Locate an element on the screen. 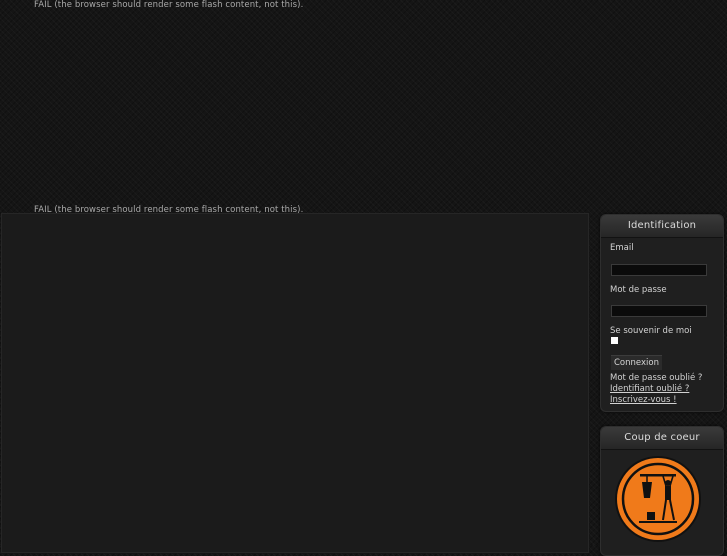 This screenshot has height=556, width=727. register-link: Inscrivez-vous ! is located at coordinates (643, 400).